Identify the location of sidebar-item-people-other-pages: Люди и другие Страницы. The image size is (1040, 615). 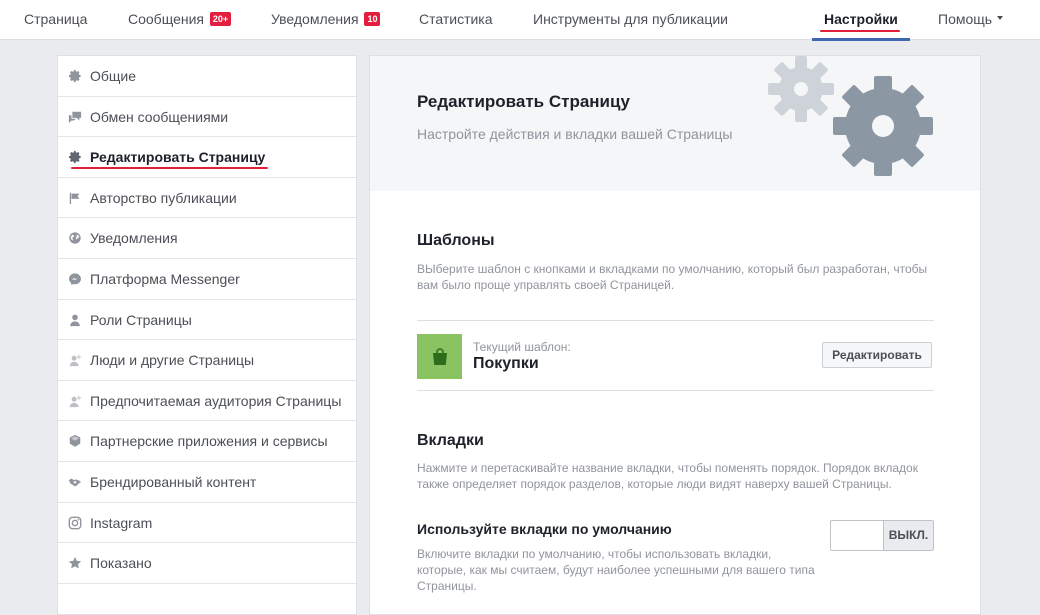
(207, 360).